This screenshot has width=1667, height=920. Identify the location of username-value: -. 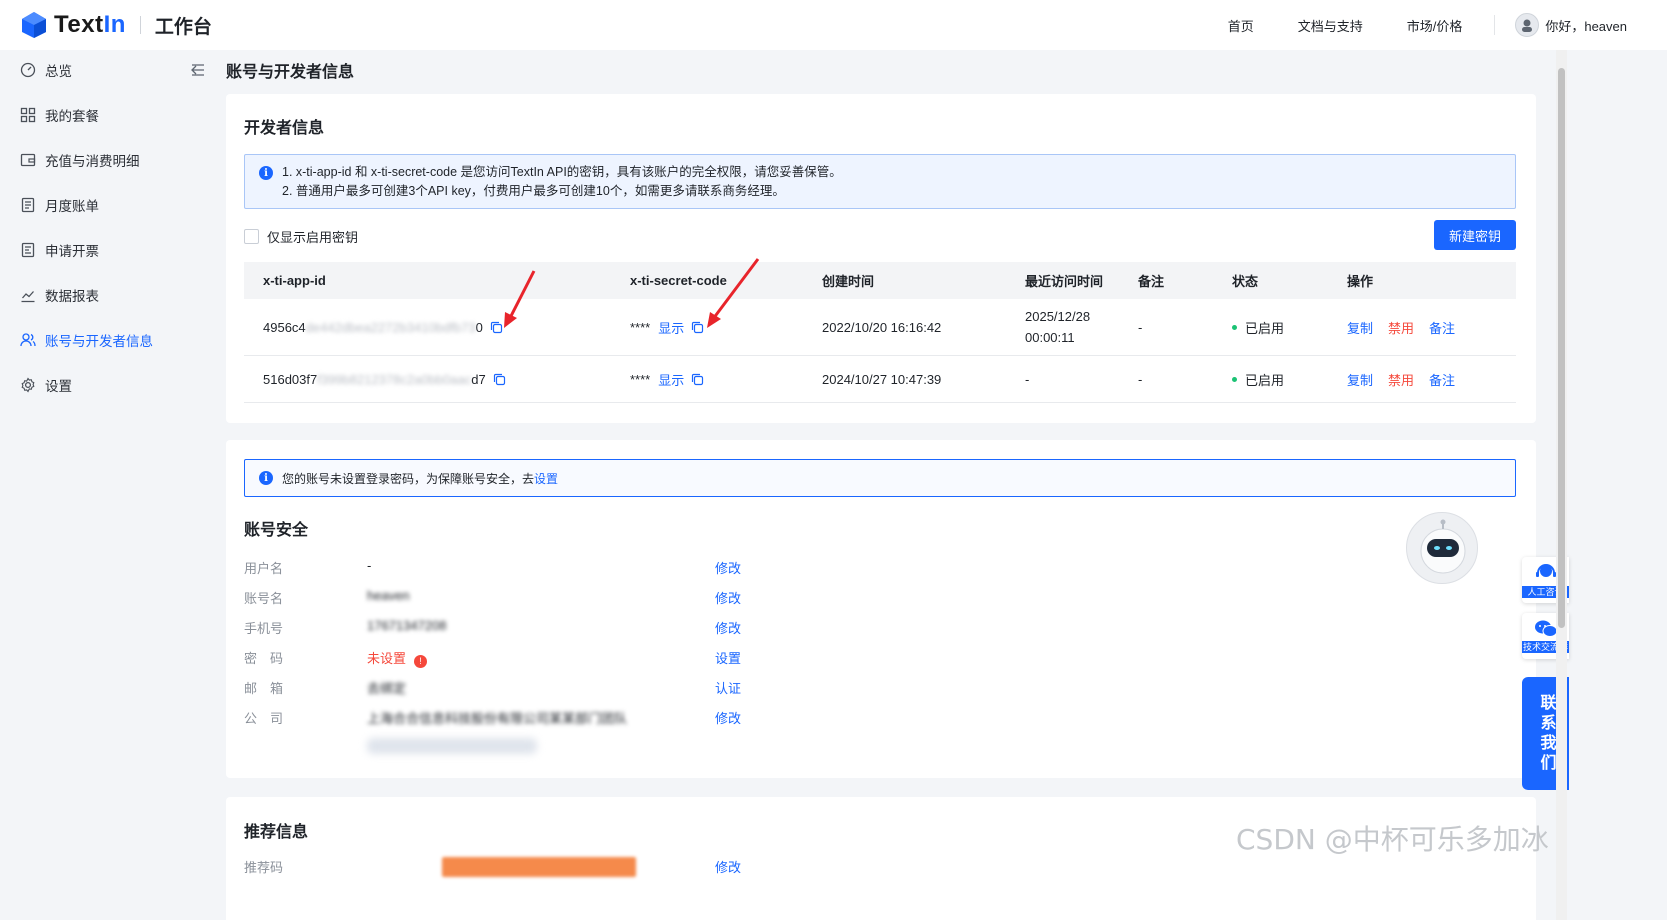
(369, 565).